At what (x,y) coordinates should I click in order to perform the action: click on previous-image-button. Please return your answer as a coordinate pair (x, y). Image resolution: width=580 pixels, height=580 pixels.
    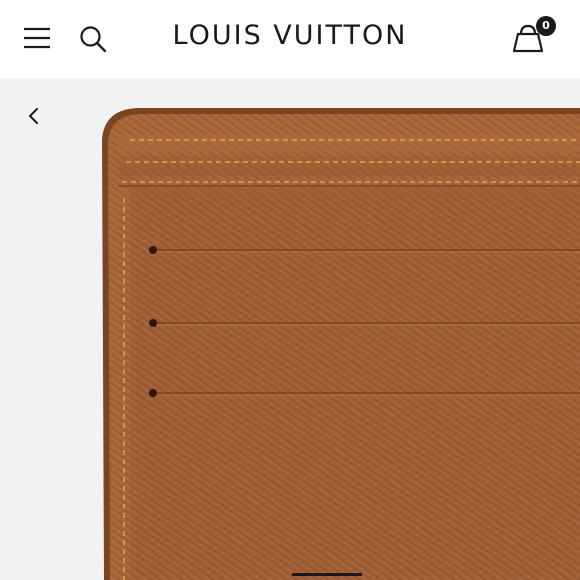
    Looking at the image, I should click on (34, 116).